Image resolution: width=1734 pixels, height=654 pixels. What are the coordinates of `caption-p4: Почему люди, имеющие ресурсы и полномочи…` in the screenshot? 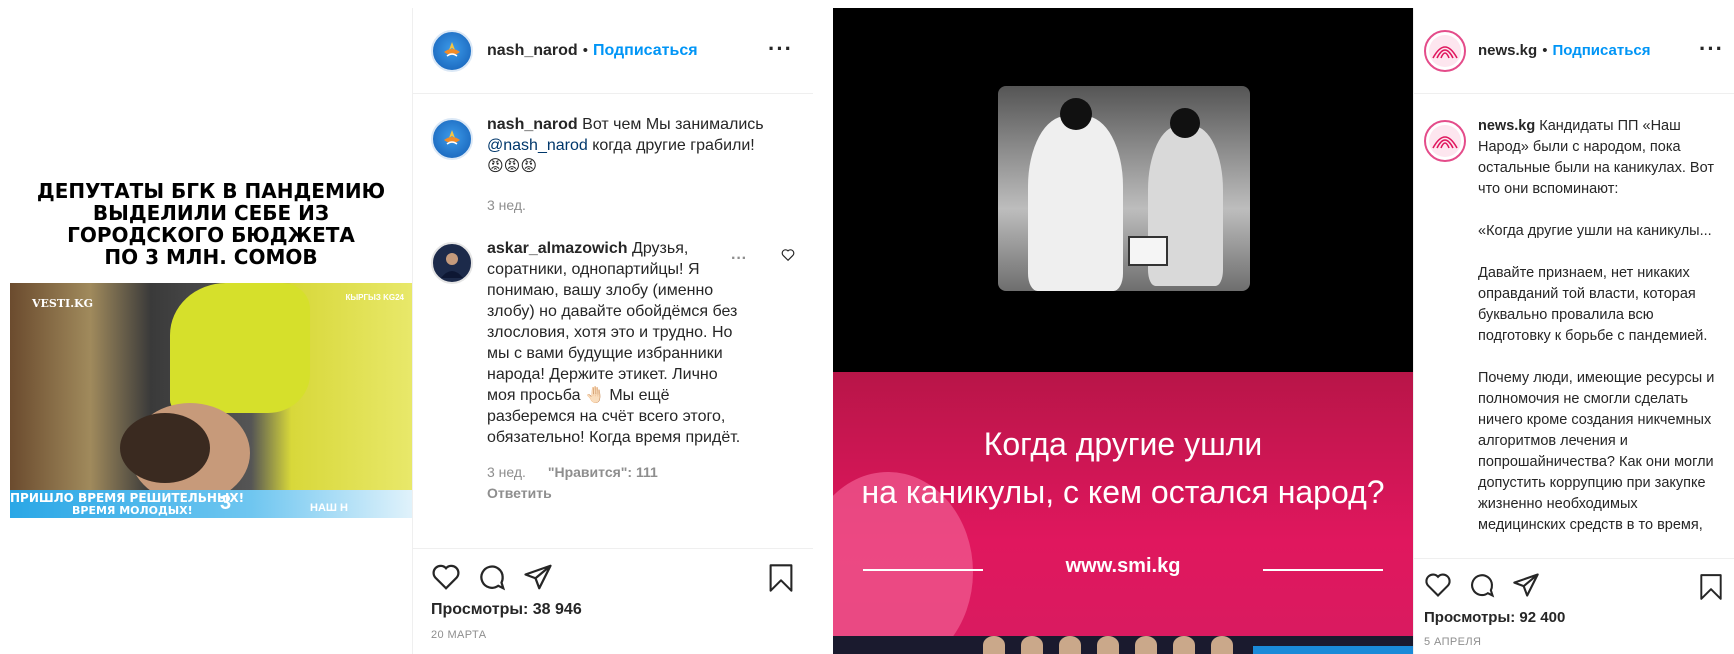 It's located at (1596, 451).